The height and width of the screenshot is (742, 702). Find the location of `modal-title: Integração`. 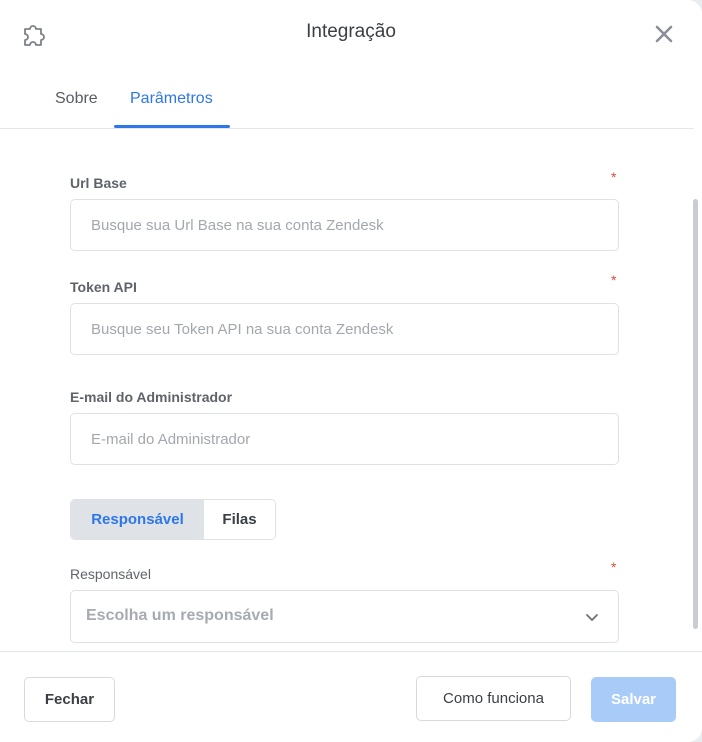

modal-title: Integração is located at coordinates (351, 31).